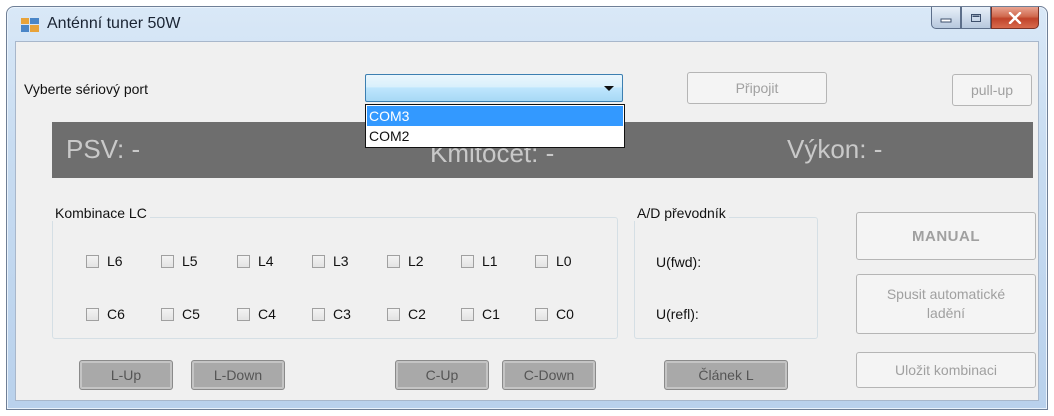  What do you see at coordinates (190, 261) in the screenshot?
I see `checkbox-label: L5` at bounding box center [190, 261].